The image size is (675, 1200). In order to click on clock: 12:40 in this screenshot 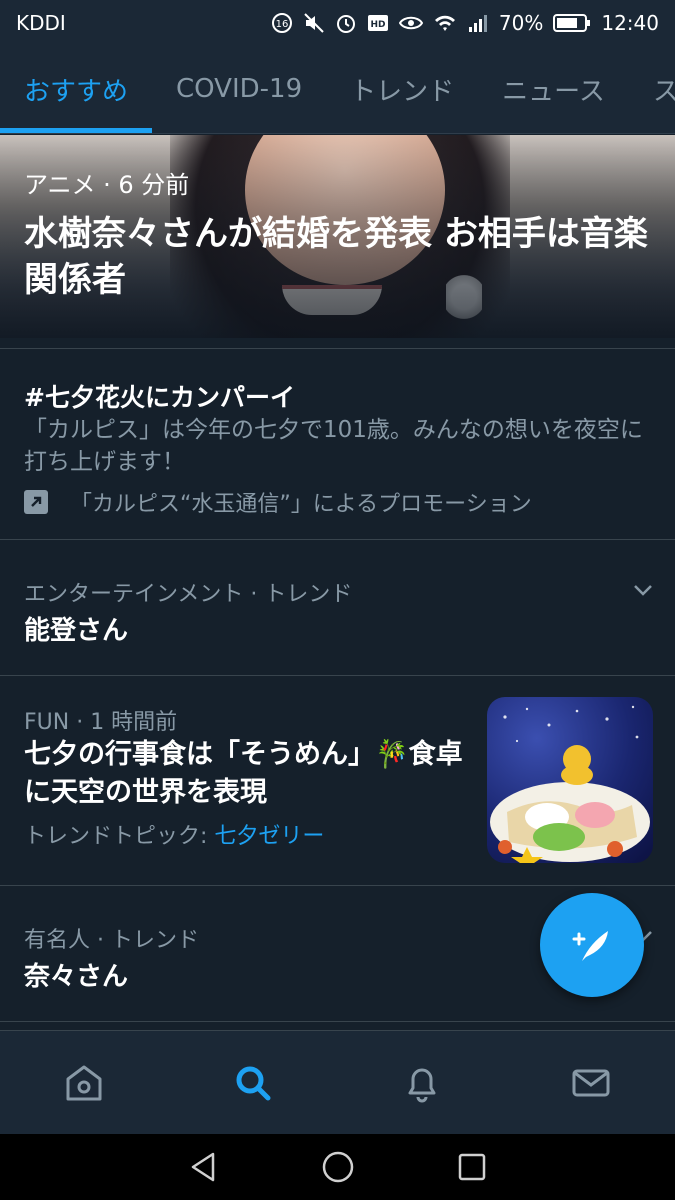, I will do `click(630, 23)`.